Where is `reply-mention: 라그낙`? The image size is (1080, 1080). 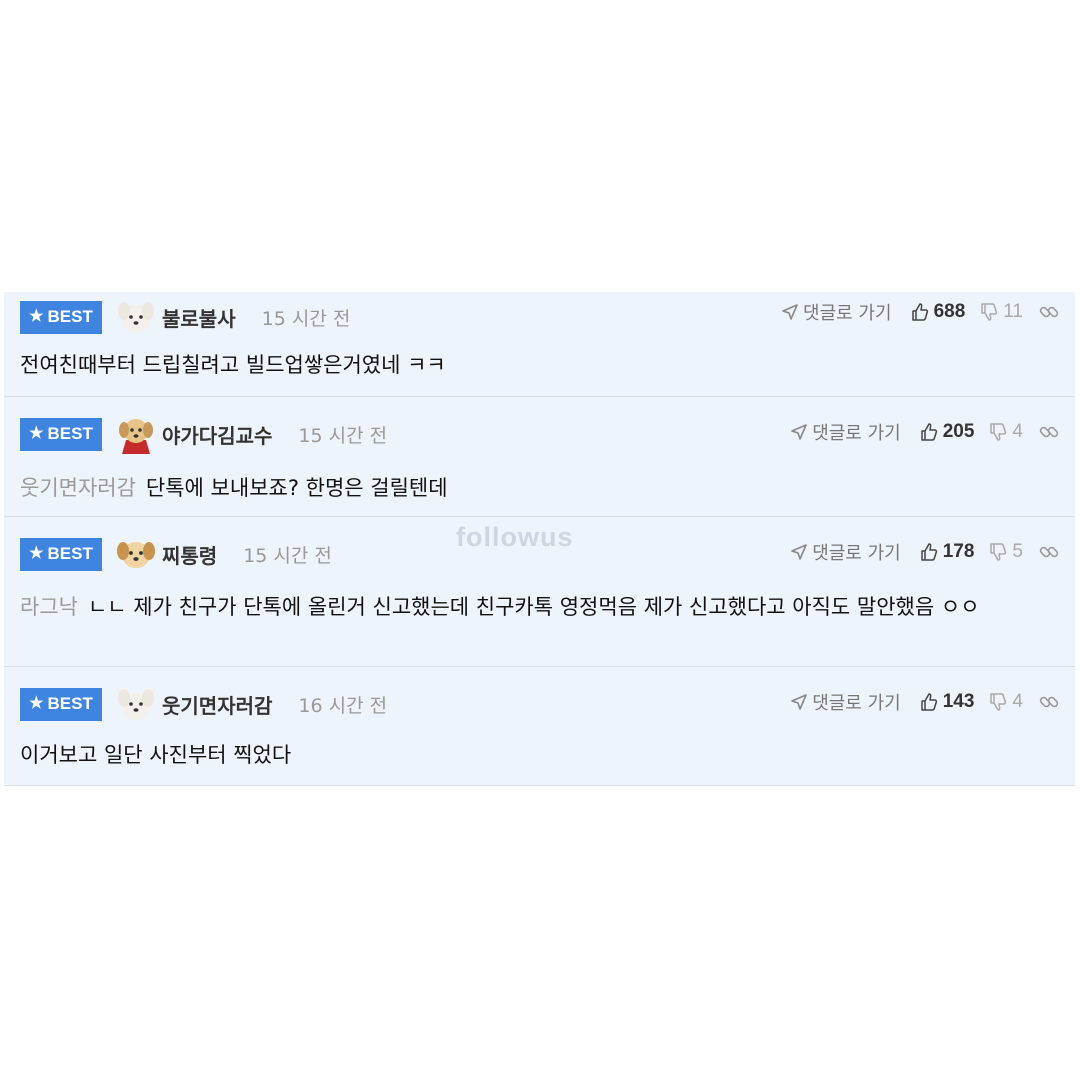
reply-mention: 라그낙 is located at coordinates (49, 607).